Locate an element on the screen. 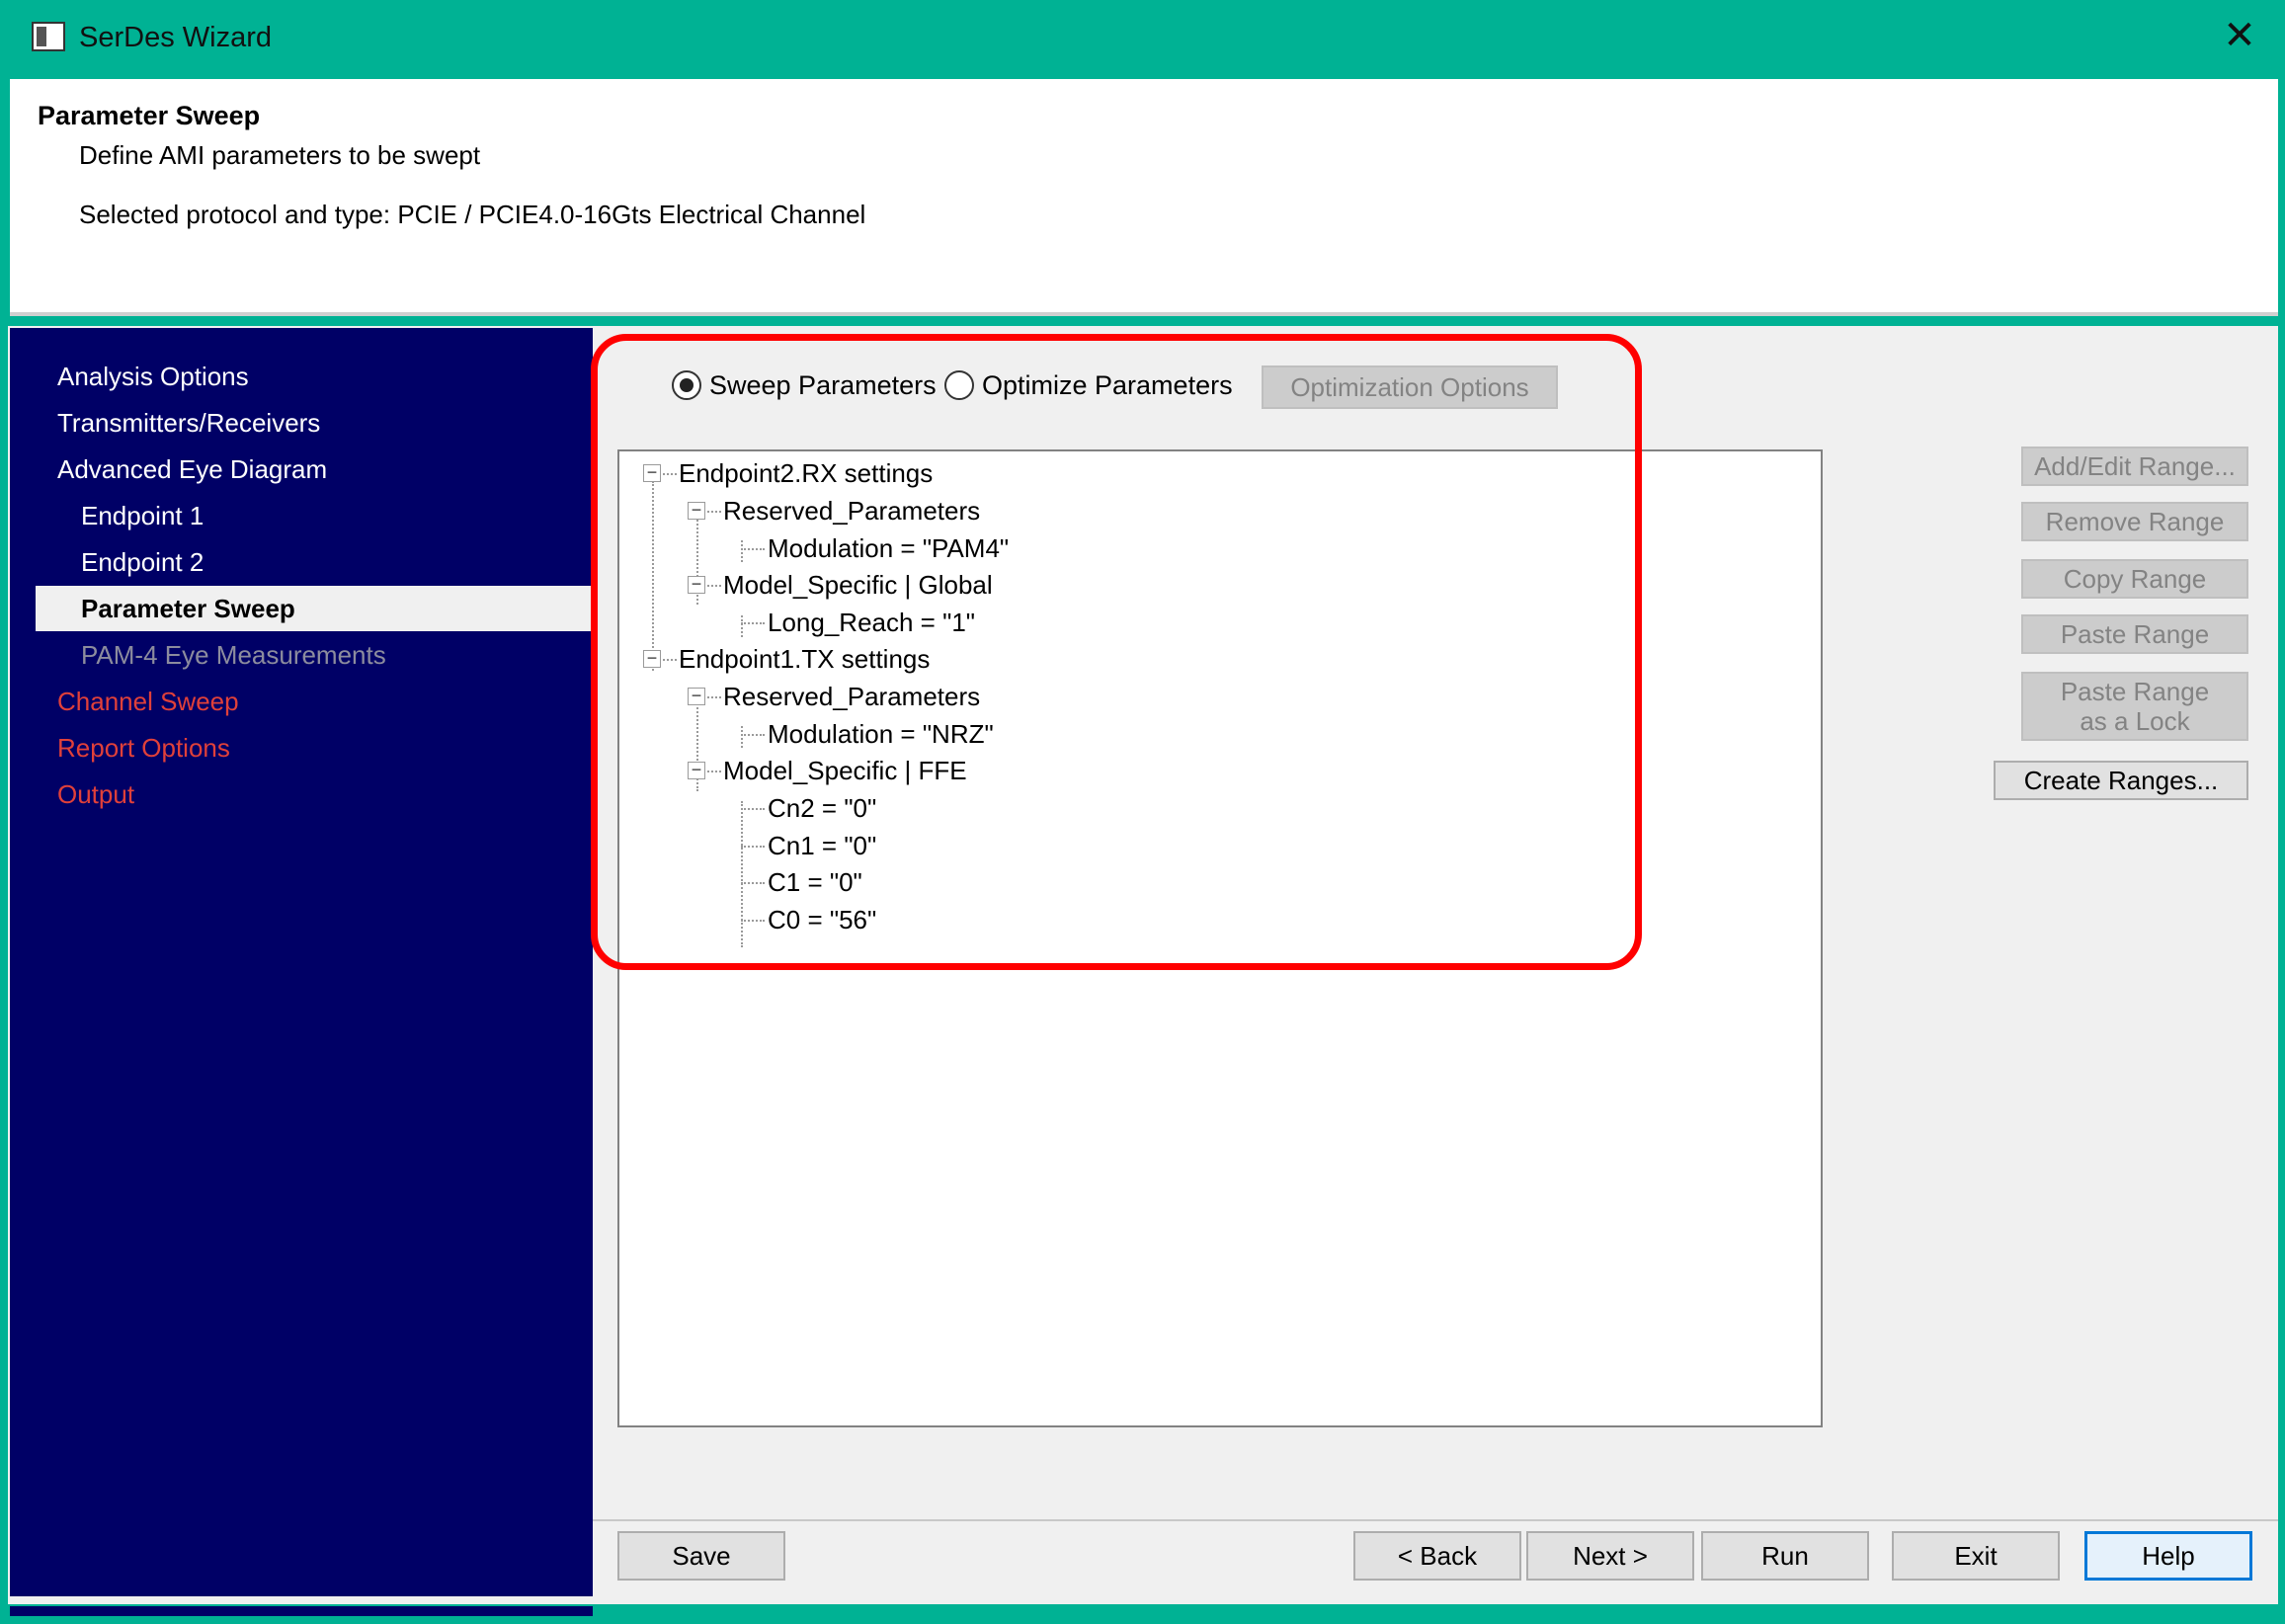 The image size is (2285, 1624). tree-node-parameter: Modulation = "NRZ" is located at coordinates (881, 734).